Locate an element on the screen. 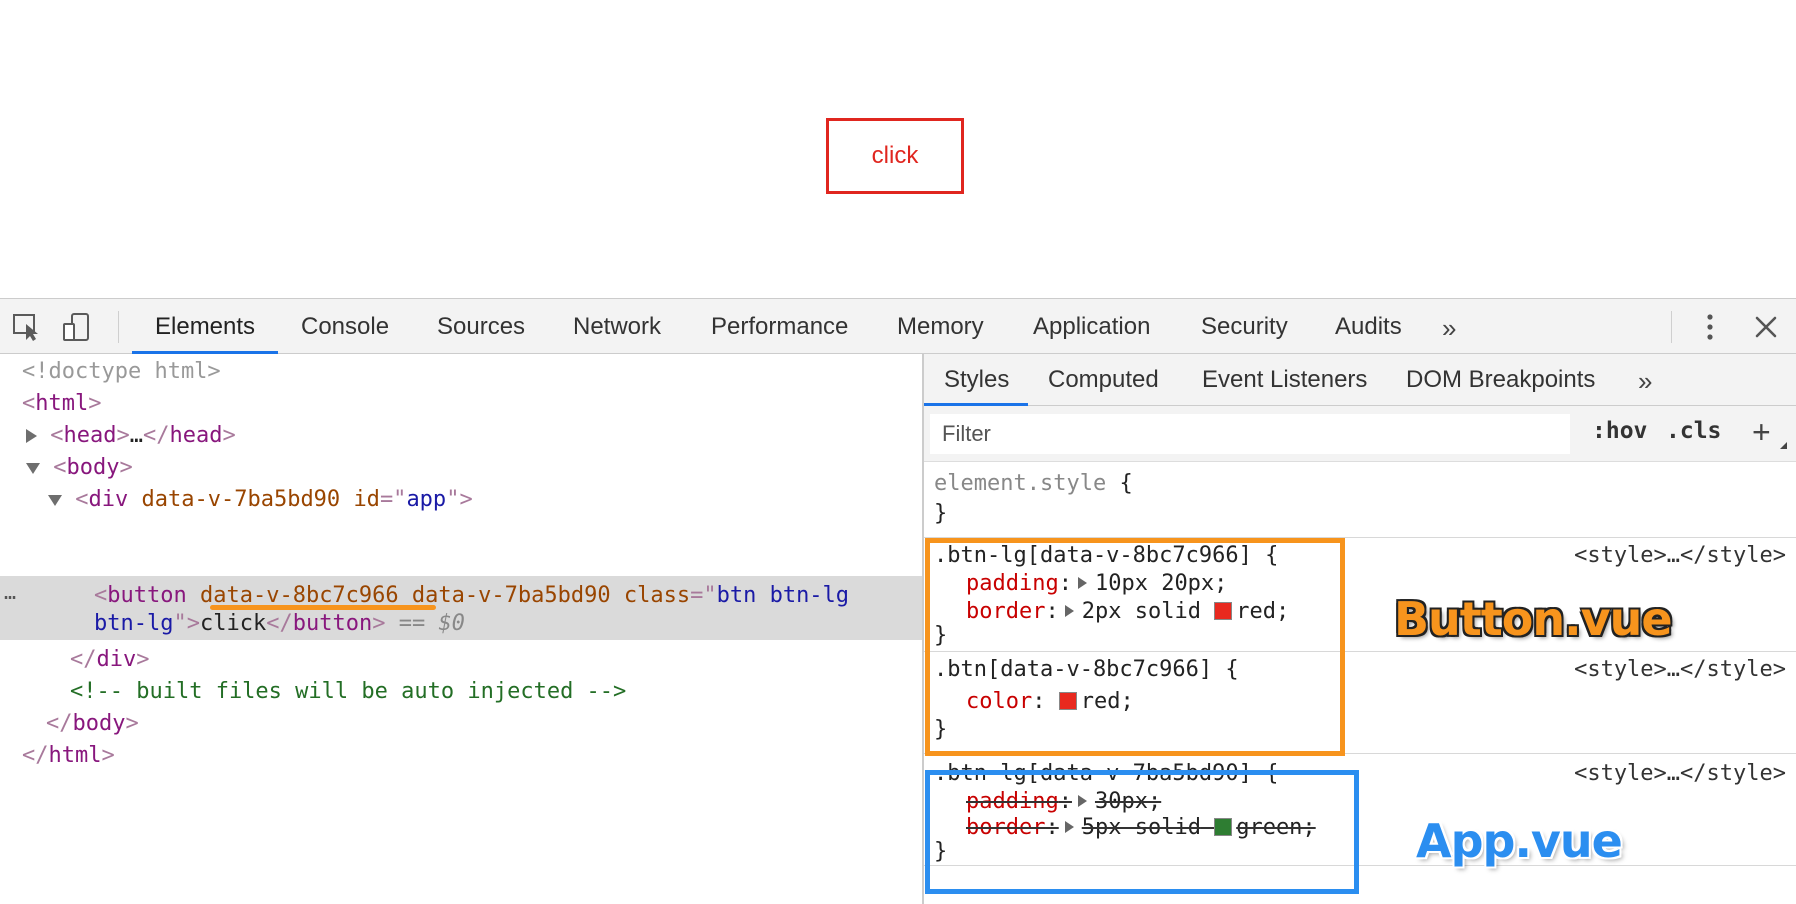 Image resolution: width=1796 pixels, height=904 pixels. doctype-text: <!doctype html> is located at coordinates (121, 371).